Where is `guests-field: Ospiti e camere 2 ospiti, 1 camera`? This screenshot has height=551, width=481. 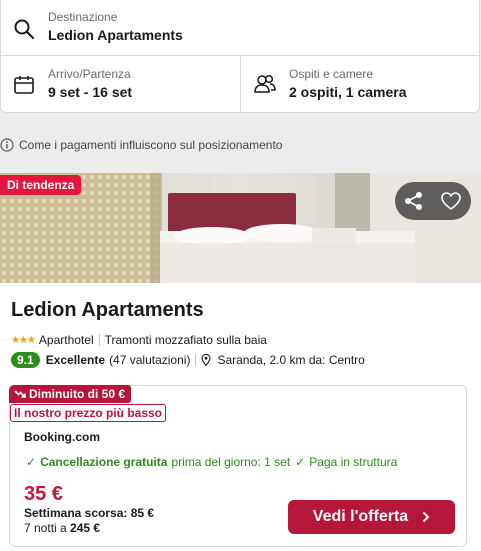 guests-field: Ospiti e camere 2 ospiti, 1 camera is located at coordinates (360, 84).